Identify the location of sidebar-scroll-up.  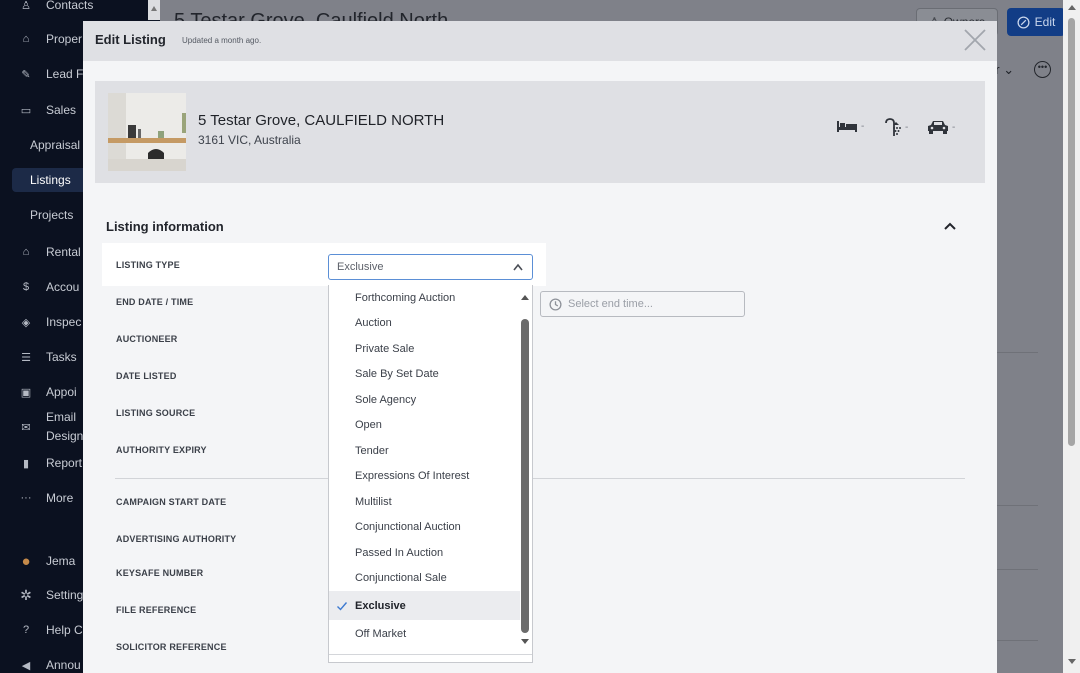
(154, 10).